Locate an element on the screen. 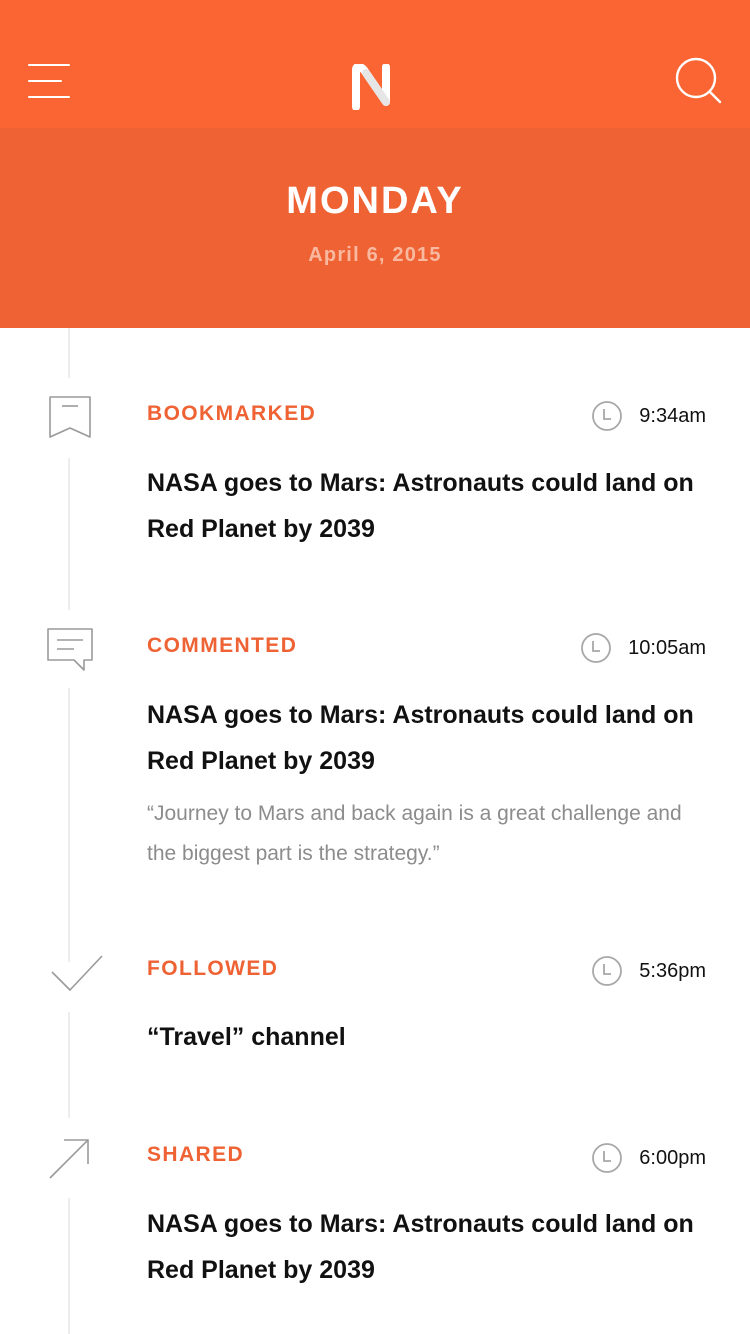 The height and width of the screenshot is (1334, 750). activity-time: 10:05am is located at coordinates (643, 648).